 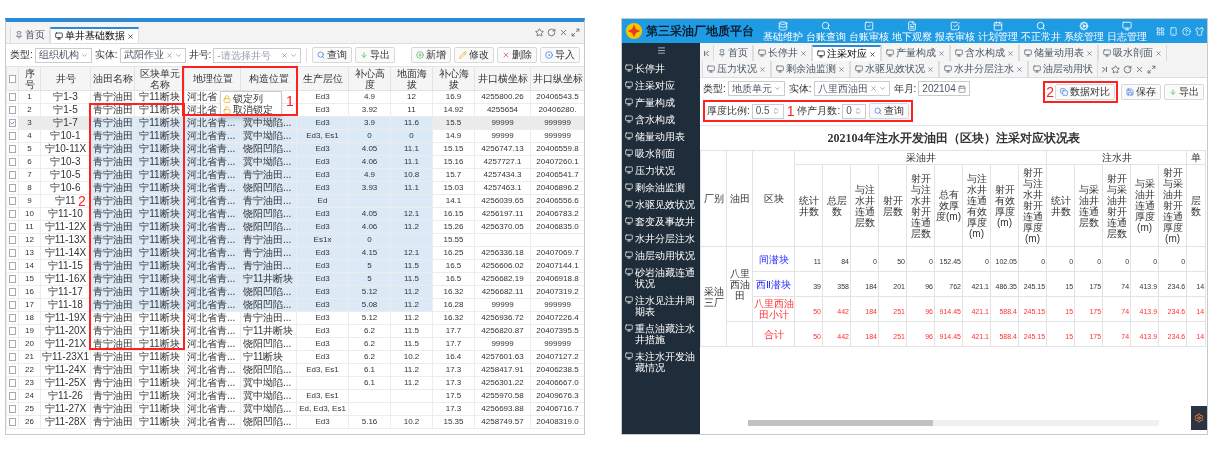 I want to click on sidebar-item: 产量构成, so click(x=661, y=102).